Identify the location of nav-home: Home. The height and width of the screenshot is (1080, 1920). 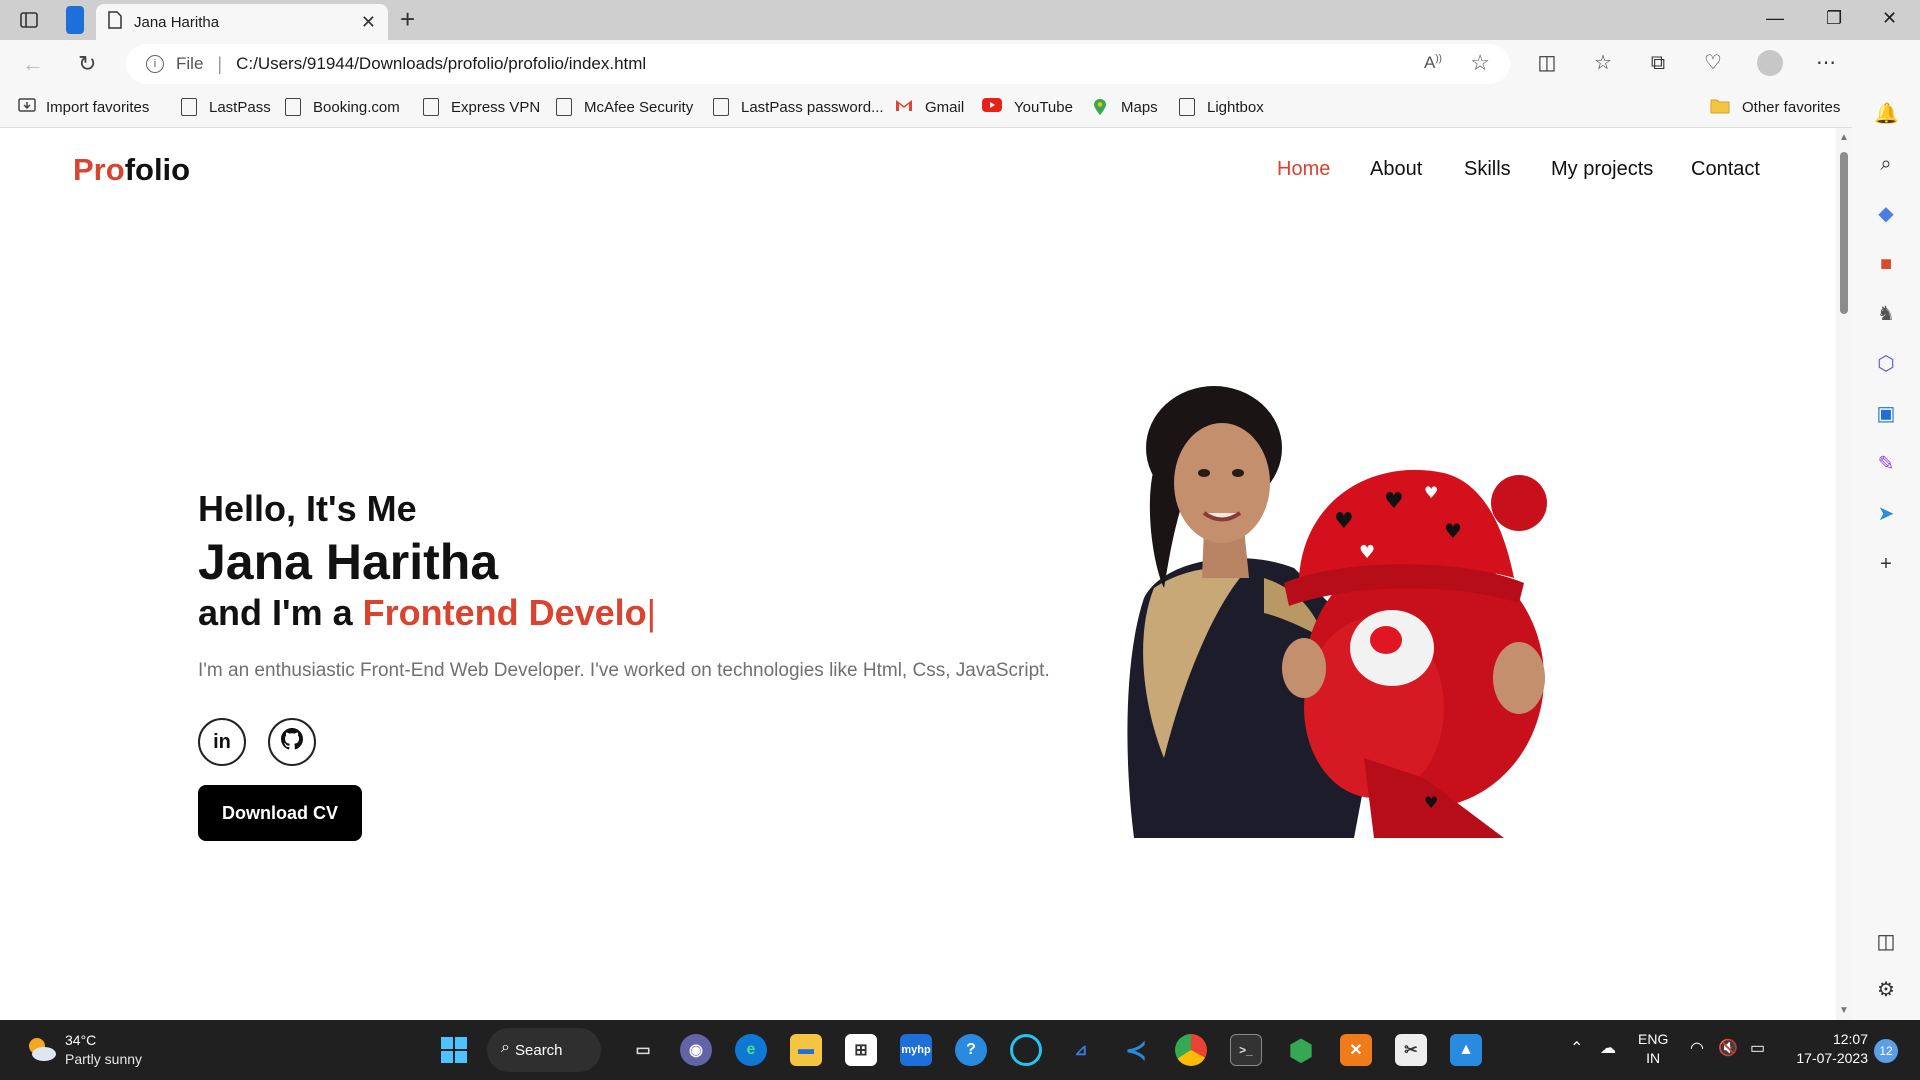
(1303, 169).